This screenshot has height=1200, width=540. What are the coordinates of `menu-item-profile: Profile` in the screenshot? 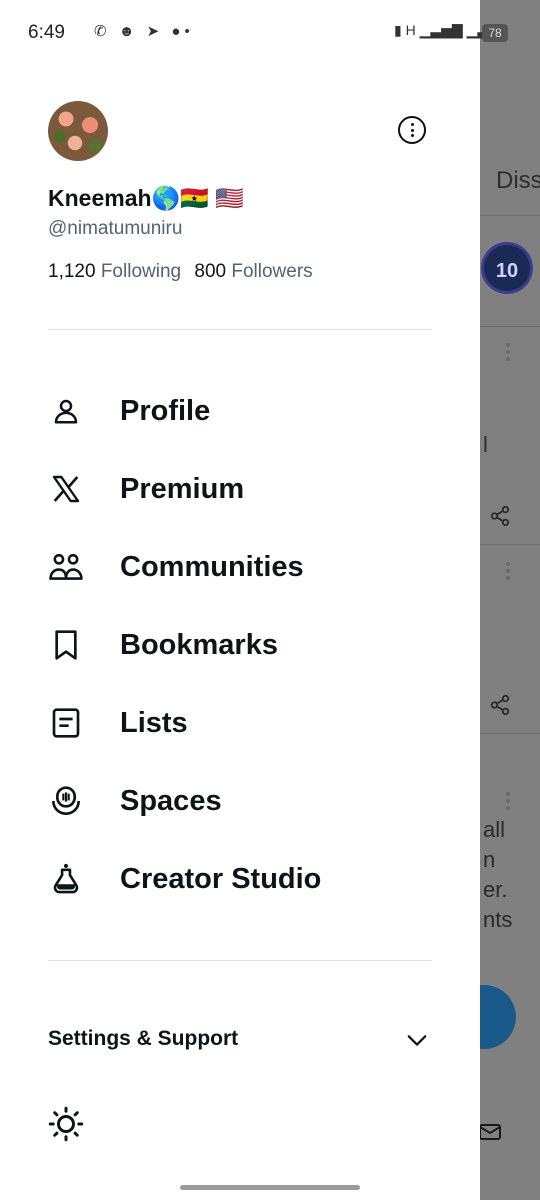 It's located at (248, 411).